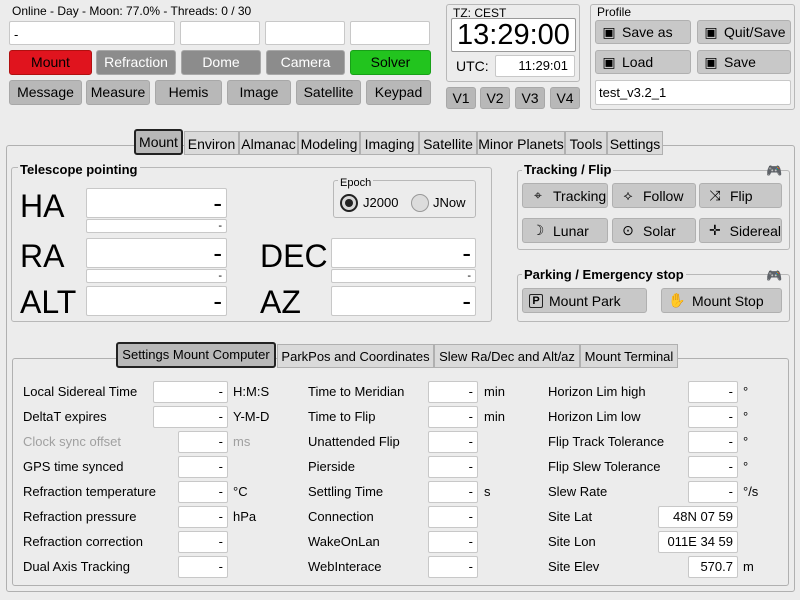 Image resolution: width=800 pixels, height=600 pixels. Describe the element at coordinates (535, 66) in the screenshot. I see `utc-time-display: 11:29:01` at that location.